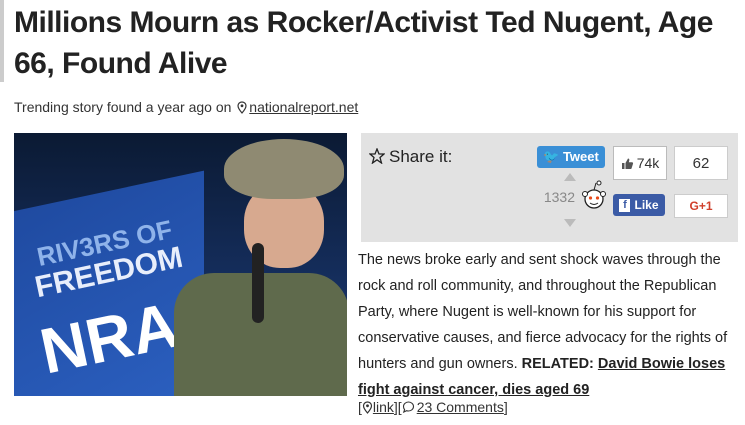 The image size is (745, 425). Describe the element at coordinates (557, 364) in the screenshot. I see `related-label: RELATED:` at that location.